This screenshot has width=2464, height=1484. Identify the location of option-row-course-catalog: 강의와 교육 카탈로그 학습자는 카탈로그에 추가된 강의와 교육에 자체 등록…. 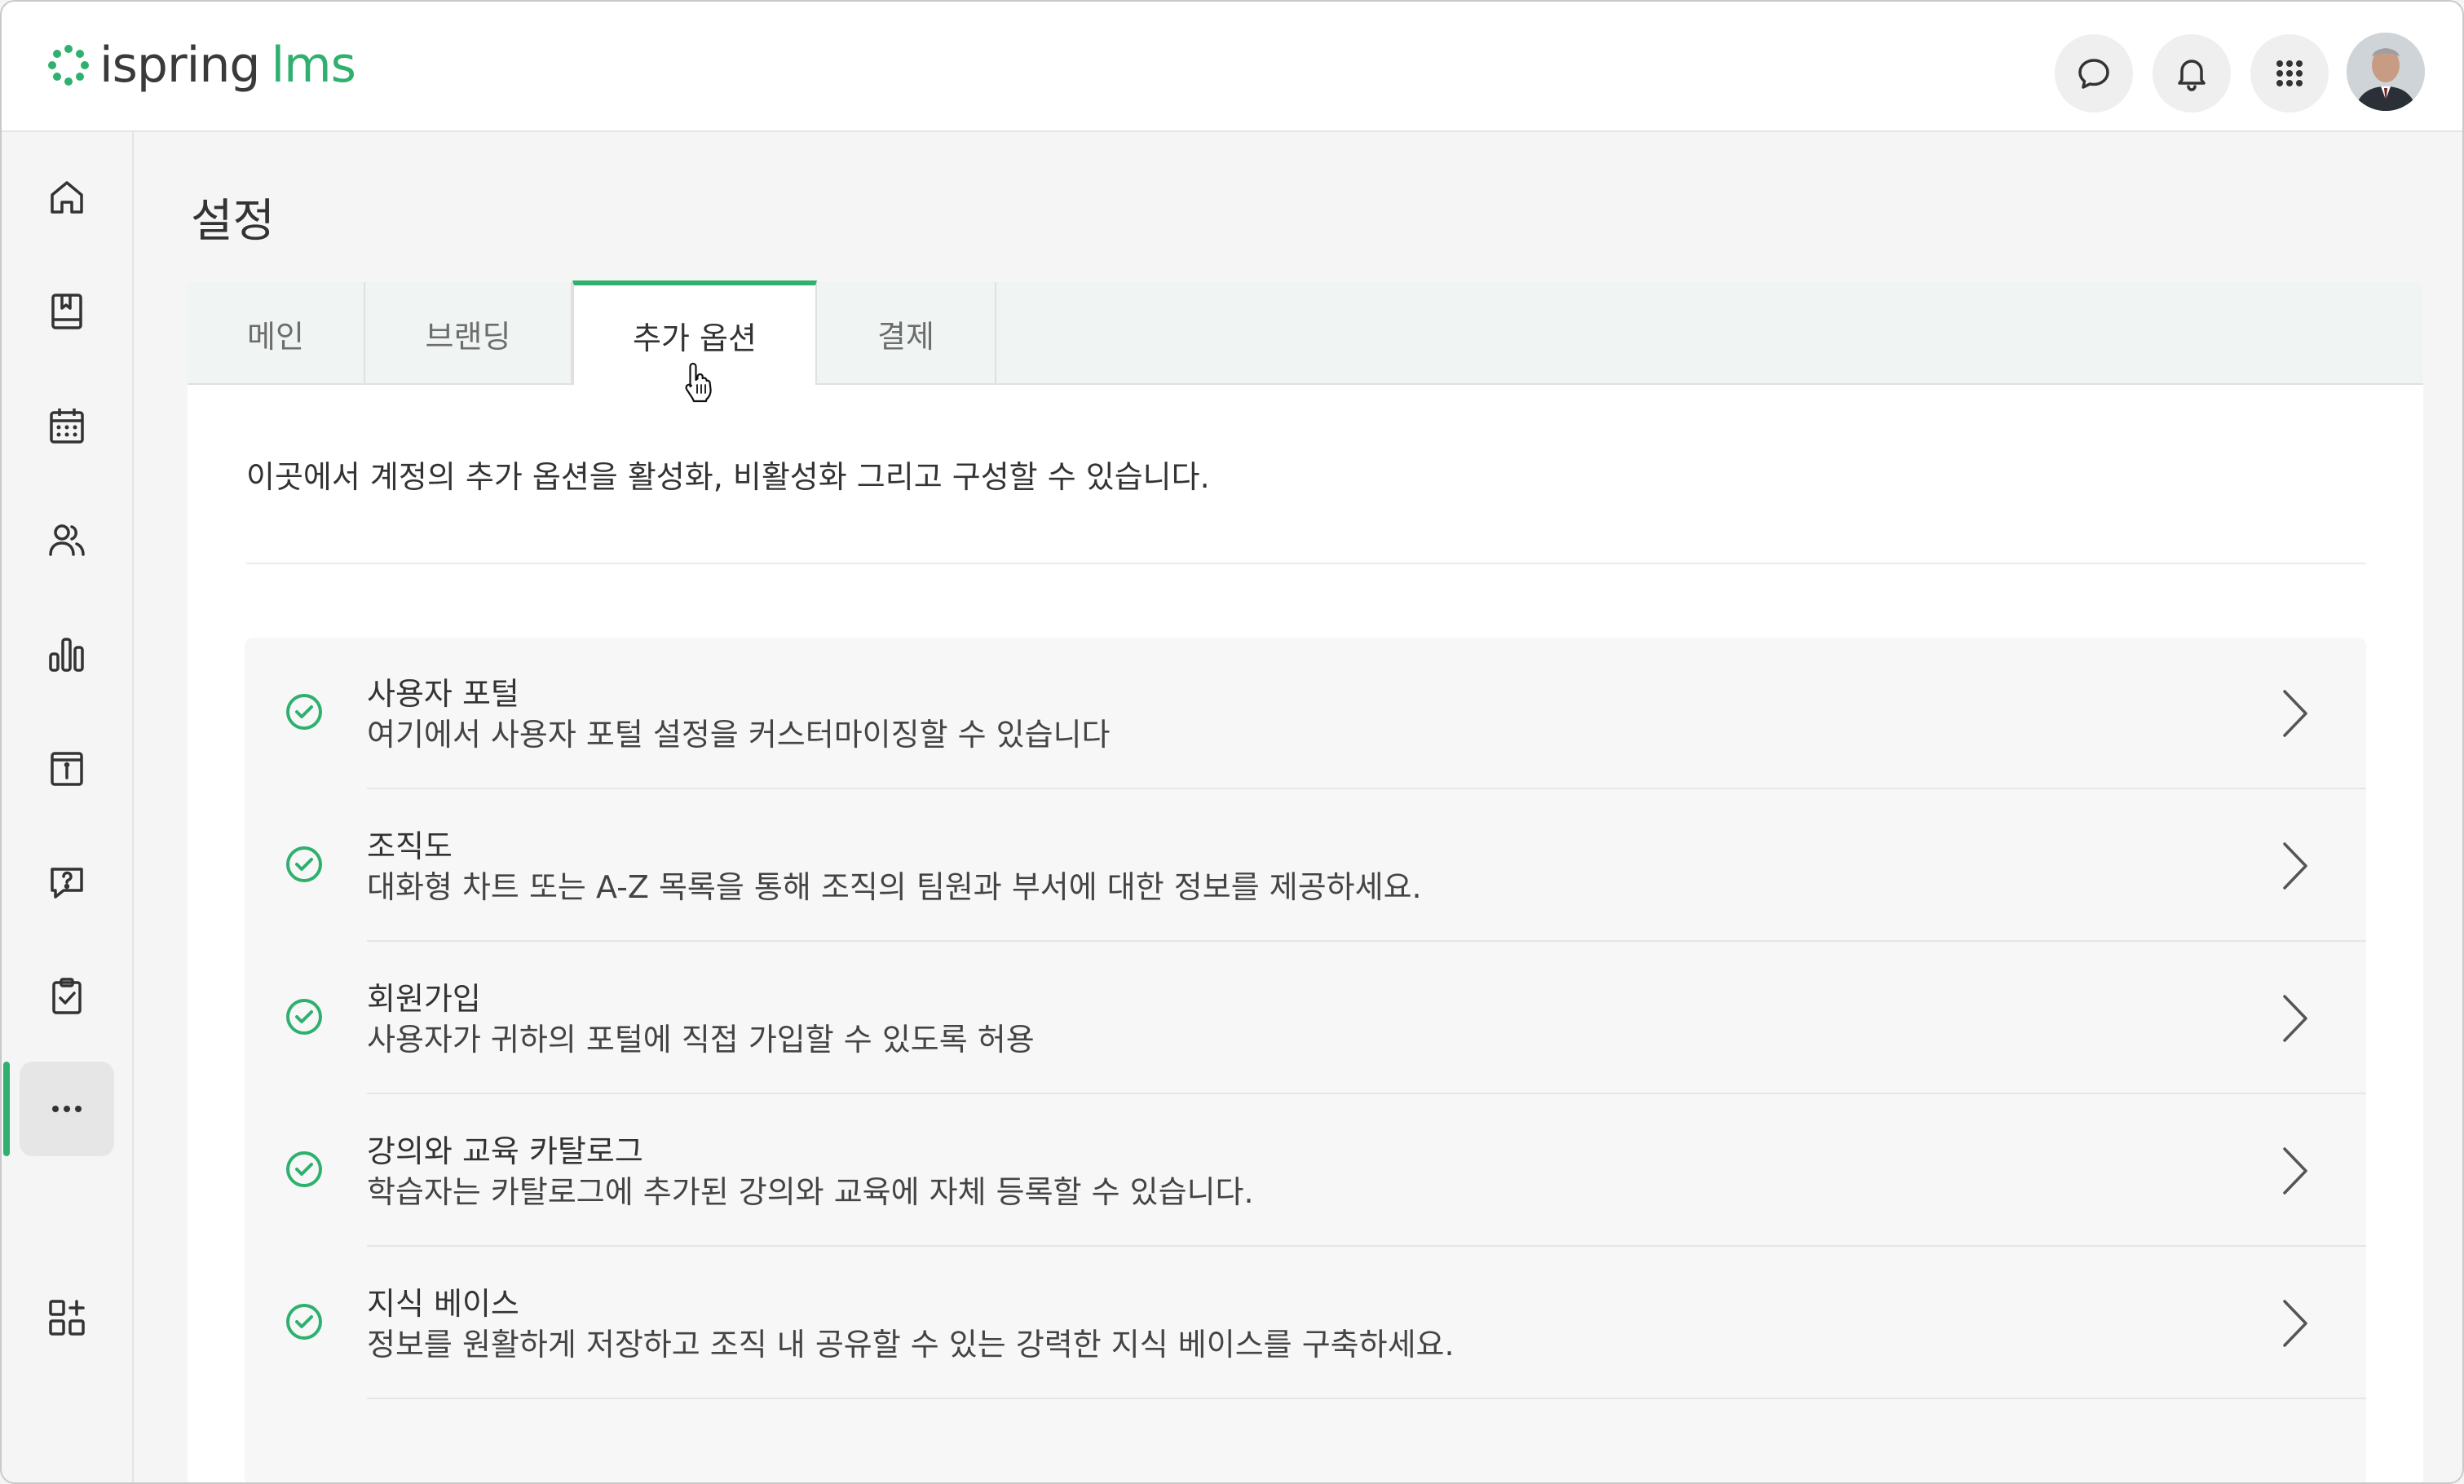
(1305, 1171).